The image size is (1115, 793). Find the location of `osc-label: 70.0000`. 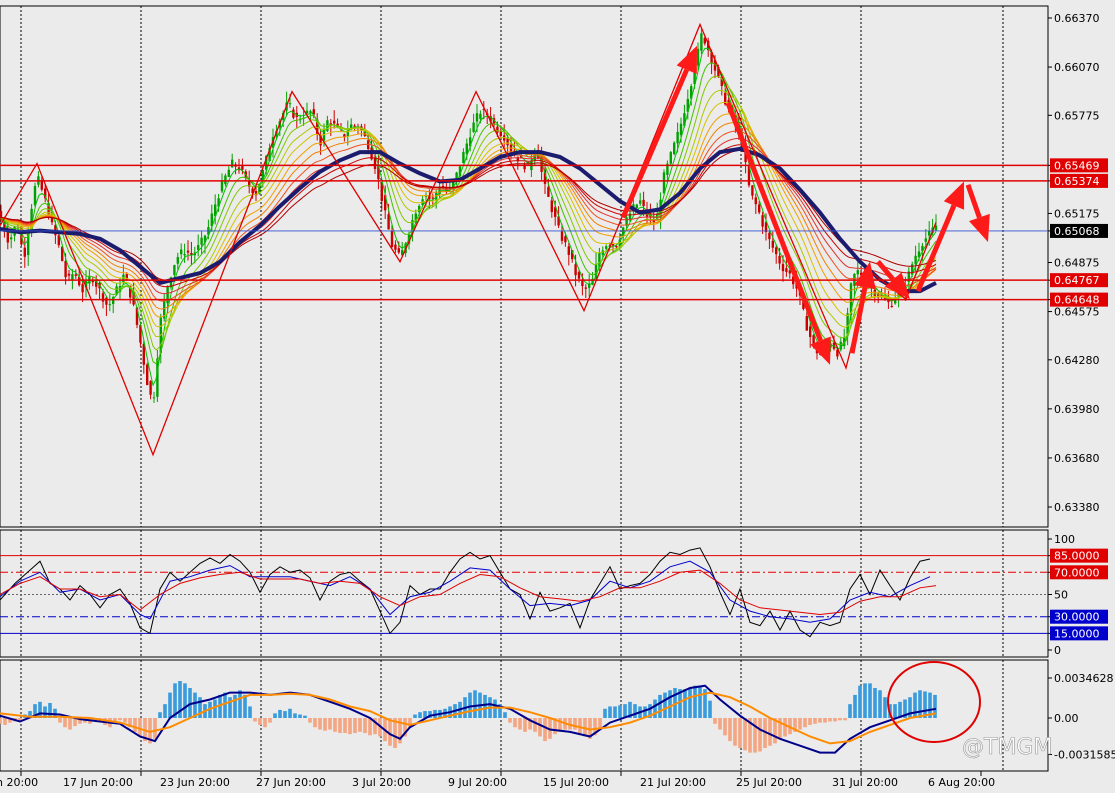

osc-label: 70.0000 is located at coordinates (1077, 572).